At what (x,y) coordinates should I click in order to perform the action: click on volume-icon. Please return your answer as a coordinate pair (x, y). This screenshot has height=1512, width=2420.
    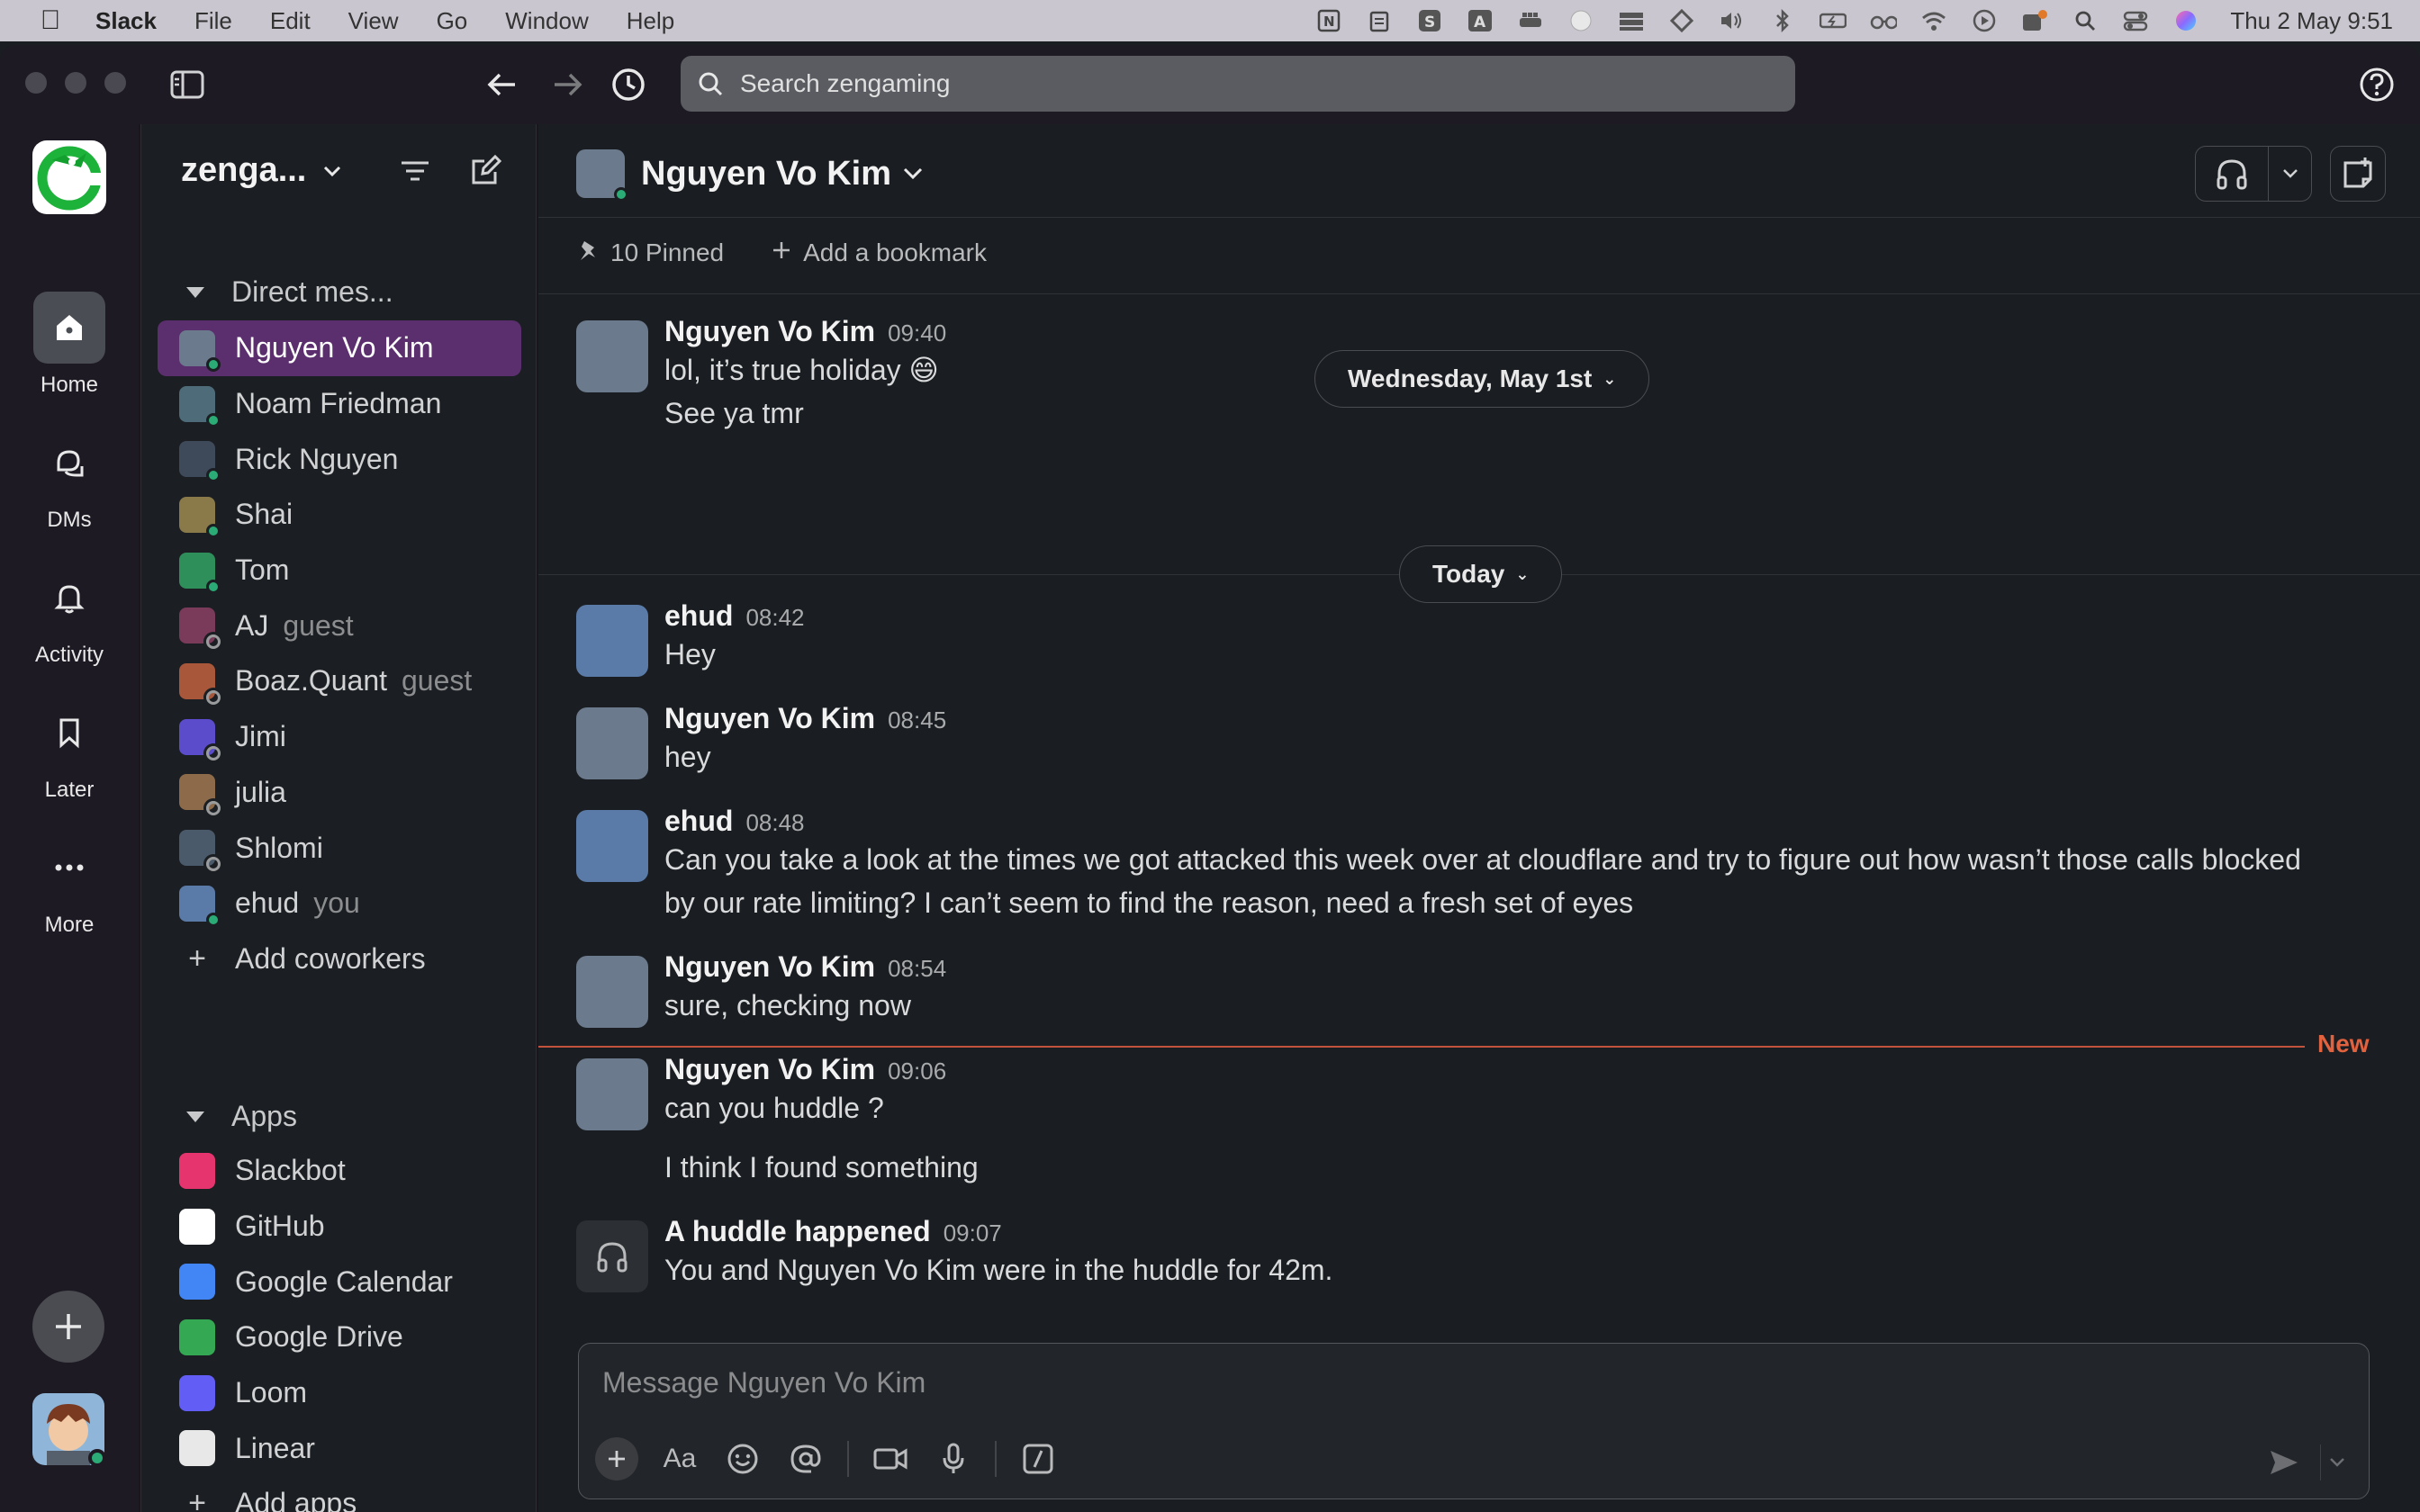
    Looking at the image, I should click on (1732, 20).